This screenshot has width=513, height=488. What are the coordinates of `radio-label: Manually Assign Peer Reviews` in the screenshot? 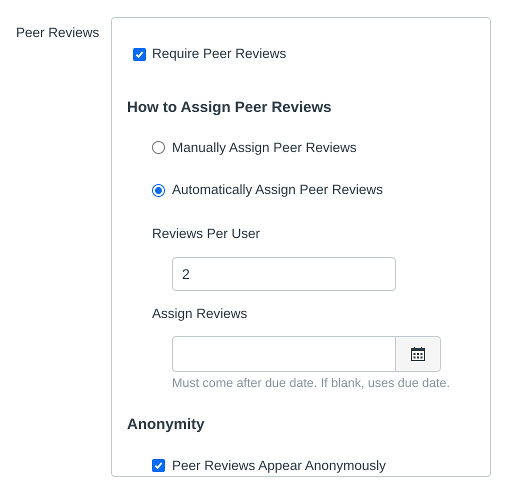 It's located at (264, 147).